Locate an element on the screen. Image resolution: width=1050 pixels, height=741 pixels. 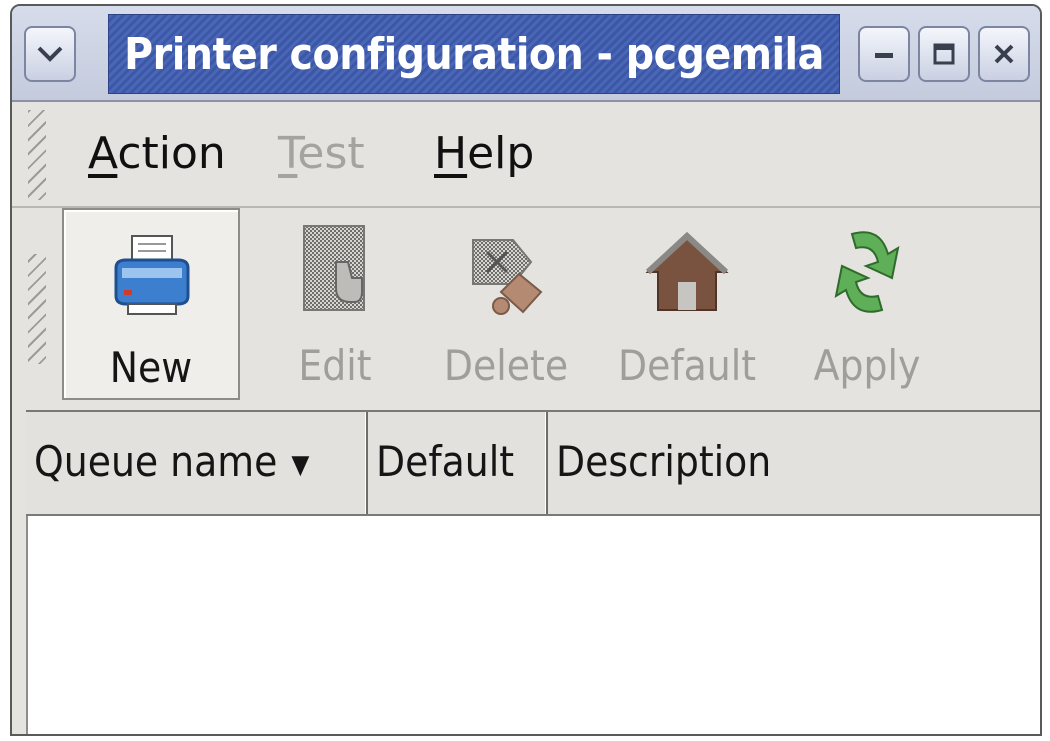
apply-button-label: Apply is located at coordinates (867, 365).